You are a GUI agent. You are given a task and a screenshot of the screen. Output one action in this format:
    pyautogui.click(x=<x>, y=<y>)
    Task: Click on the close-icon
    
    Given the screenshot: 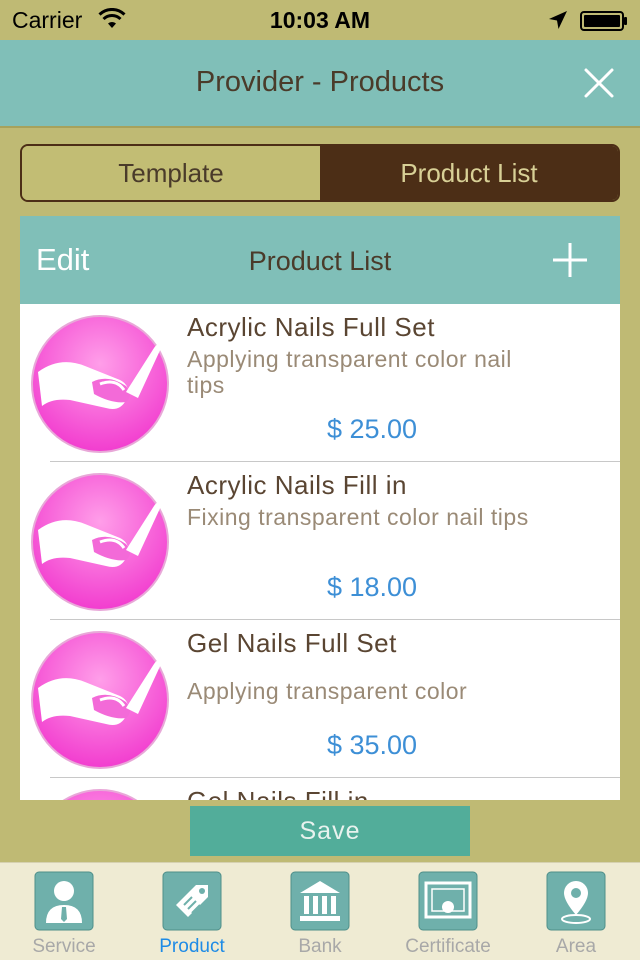 What is the action you would take?
    pyautogui.click(x=599, y=83)
    